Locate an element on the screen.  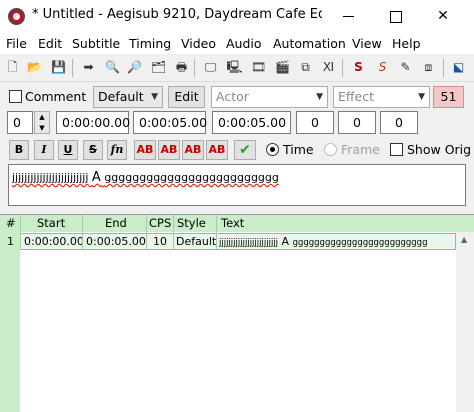
underline-button: U is located at coordinates (68, 150).